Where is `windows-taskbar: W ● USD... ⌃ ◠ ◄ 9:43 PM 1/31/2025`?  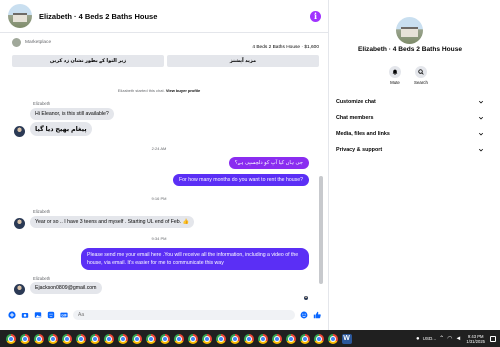 windows-taskbar: W ● USD... ⌃ ◠ ◄ 9:43 PM 1/31/2025 is located at coordinates (250, 338).